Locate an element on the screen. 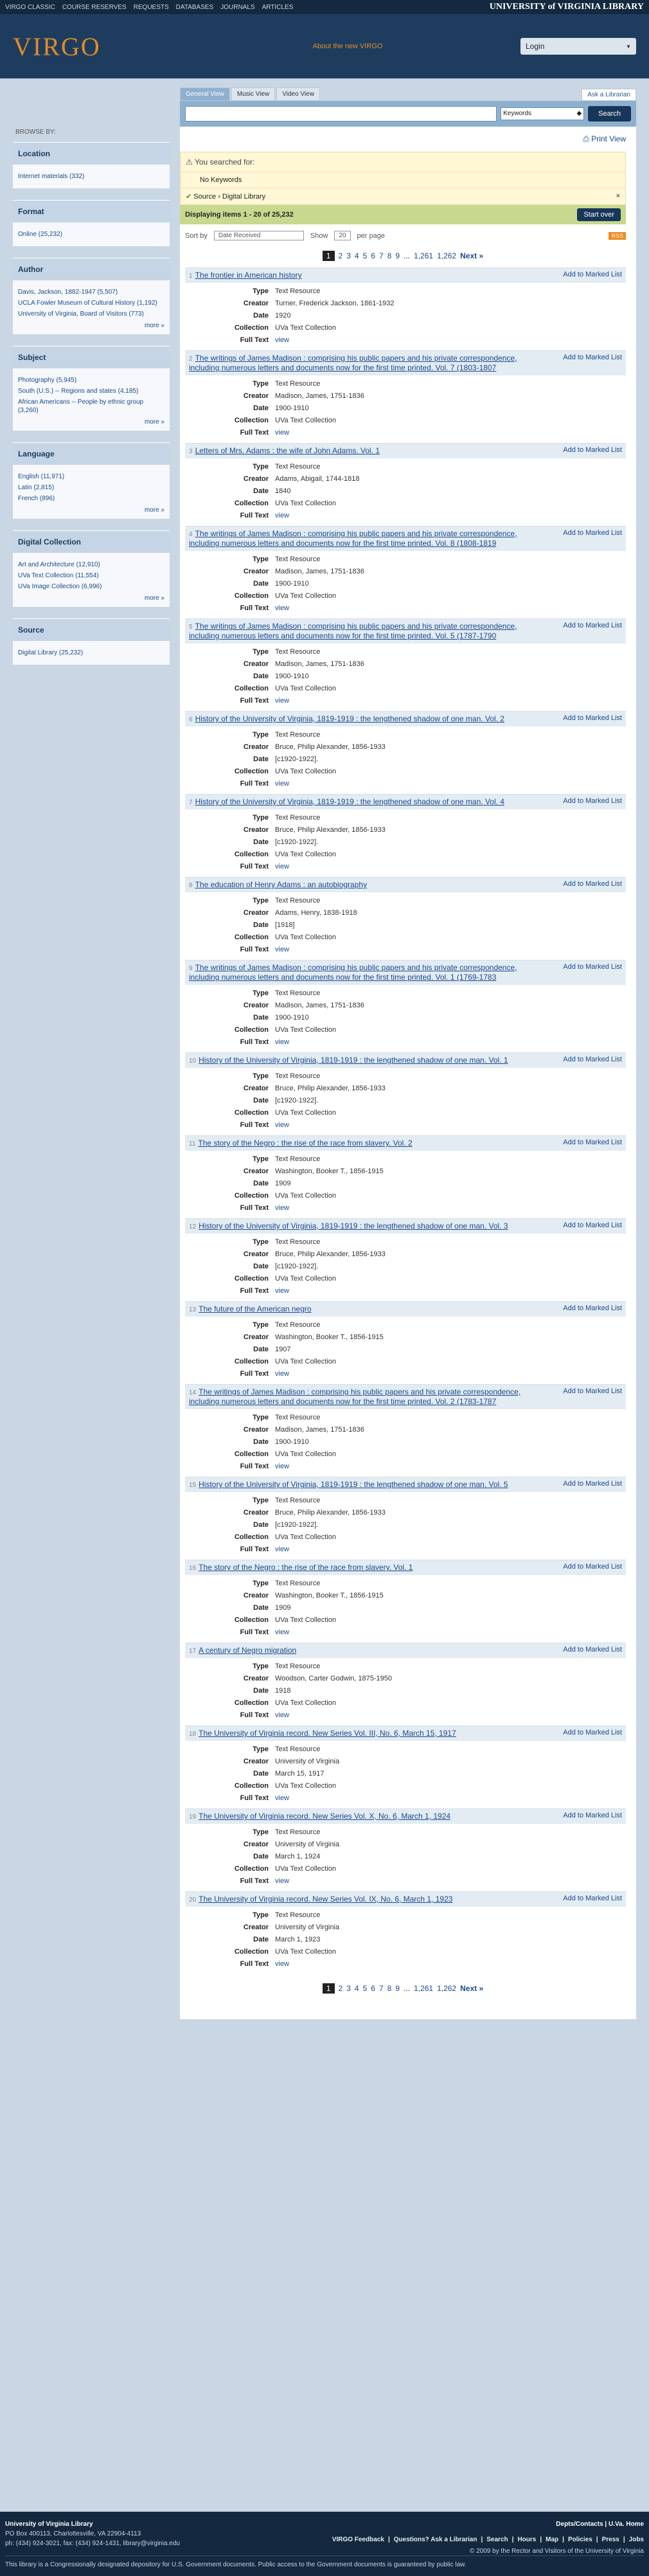  facet-title: Language is located at coordinates (91, 453).